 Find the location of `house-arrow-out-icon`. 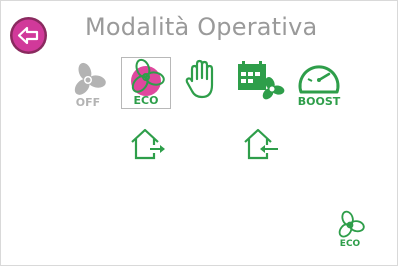

house-arrow-out-icon is located at coordinates (148, 144).